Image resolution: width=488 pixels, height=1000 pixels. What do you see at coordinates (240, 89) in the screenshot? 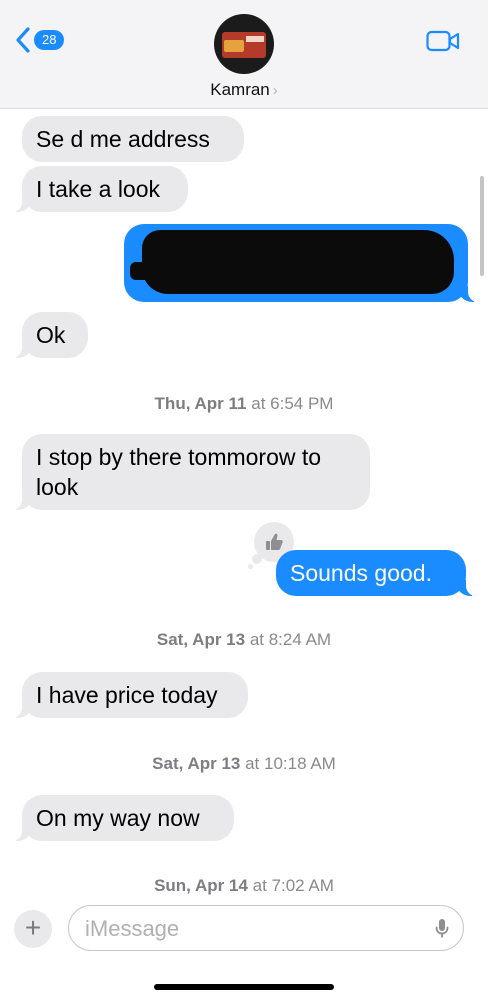
I see `contact-name: Kamran` at bounding box center [240, 89].